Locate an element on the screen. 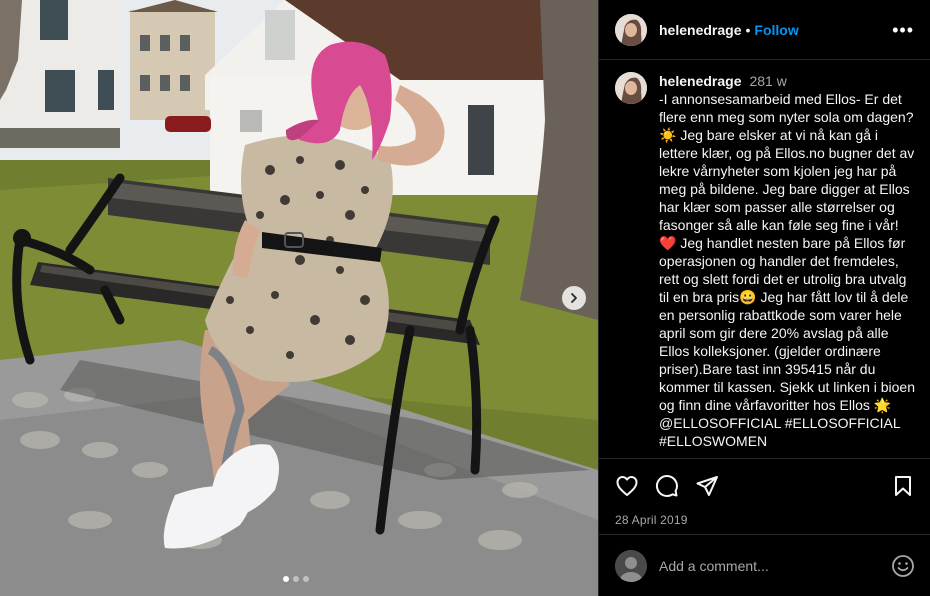 This screenshot has height=596, width=930. more-options-icon: ••• is located at coordinates (903, 30).